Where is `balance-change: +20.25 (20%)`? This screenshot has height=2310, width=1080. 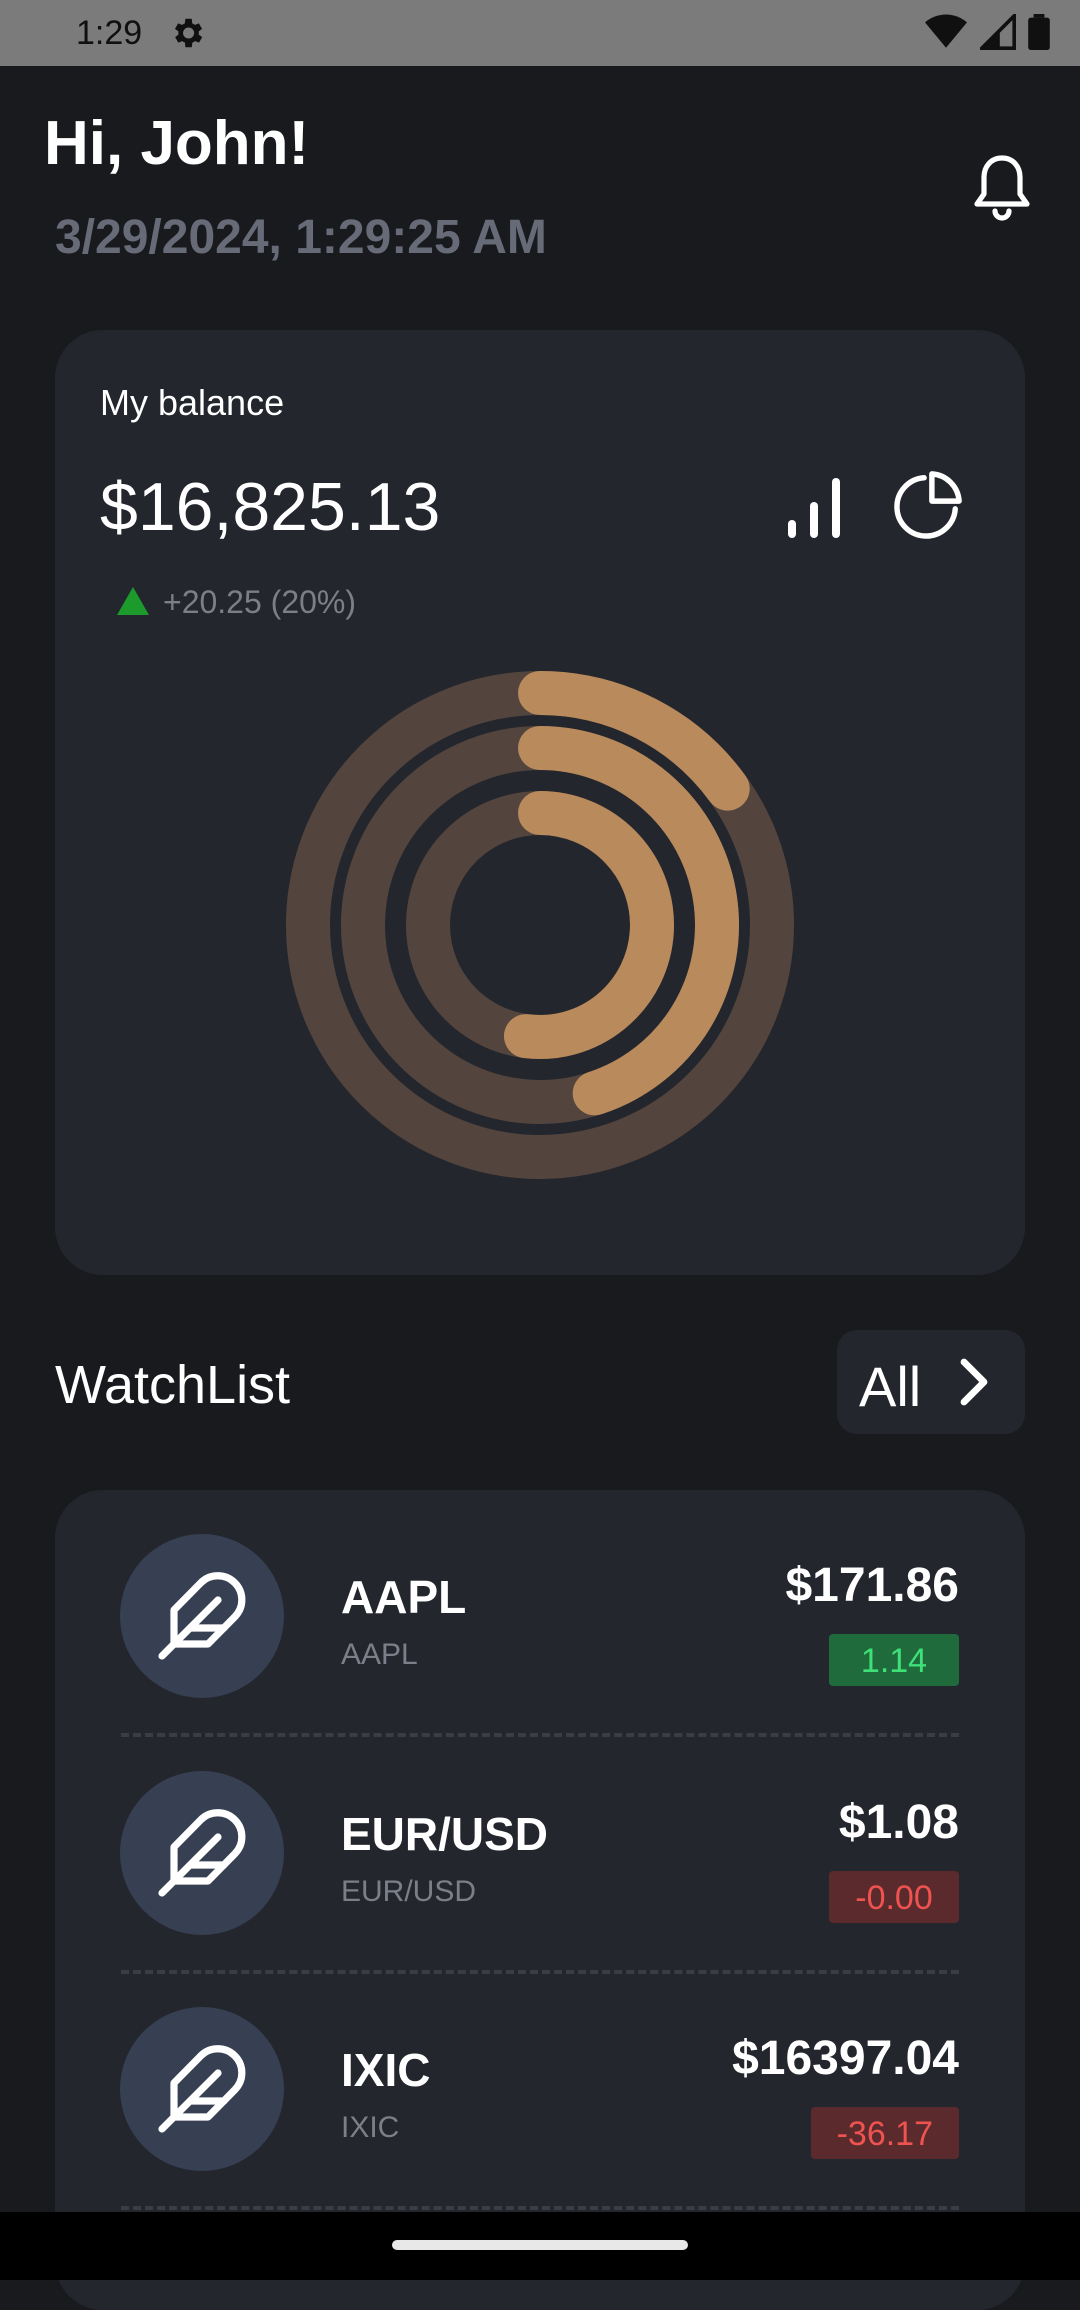
balance-change: +20.25 (20%) is located at coordinates (236, 602).